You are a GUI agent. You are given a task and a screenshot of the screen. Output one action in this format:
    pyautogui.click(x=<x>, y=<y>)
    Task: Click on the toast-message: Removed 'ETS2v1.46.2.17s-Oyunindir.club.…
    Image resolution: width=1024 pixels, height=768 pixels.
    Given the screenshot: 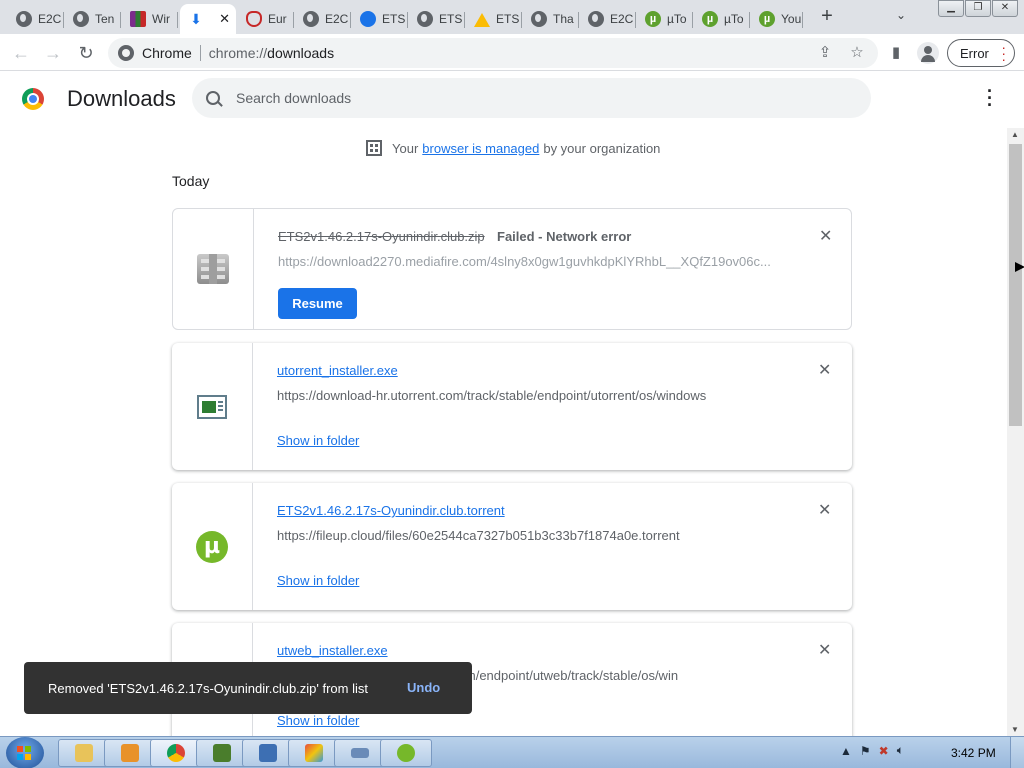 What is the action you would take?
    pyautogui.click(x=208, y=688)
    